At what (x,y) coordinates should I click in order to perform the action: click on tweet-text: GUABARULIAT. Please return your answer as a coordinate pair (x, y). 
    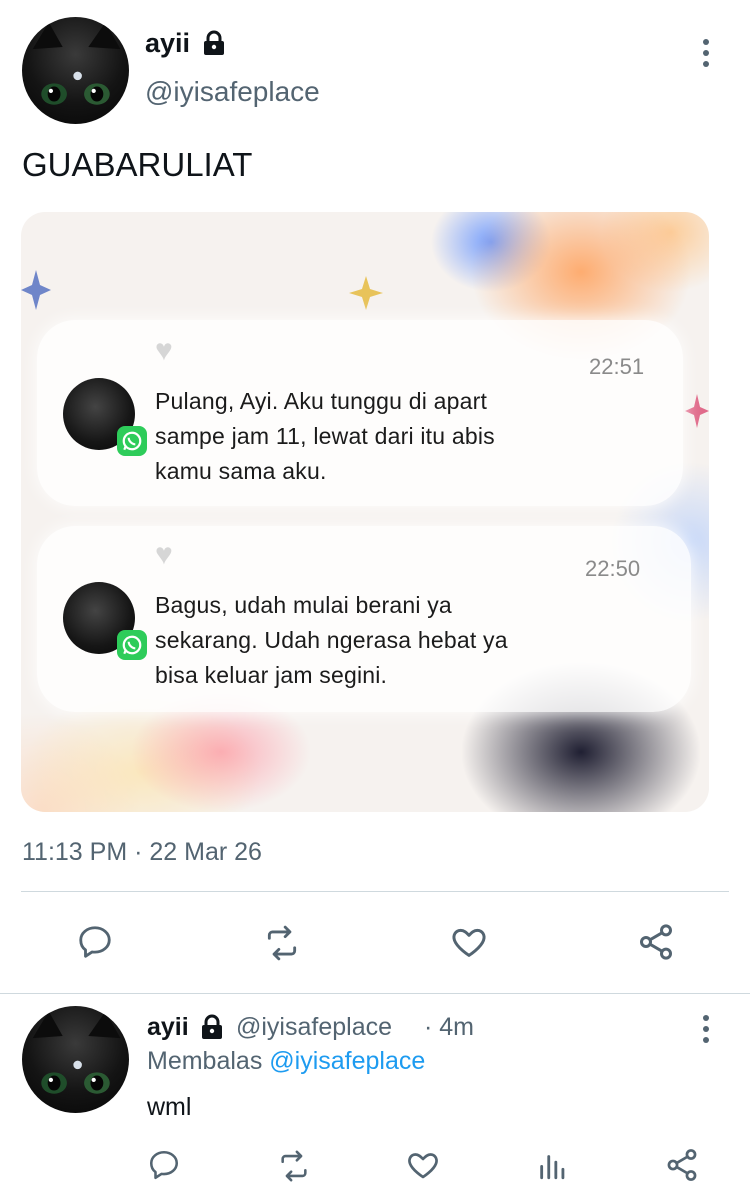
    Looking at the image, I should click on (137, 164).